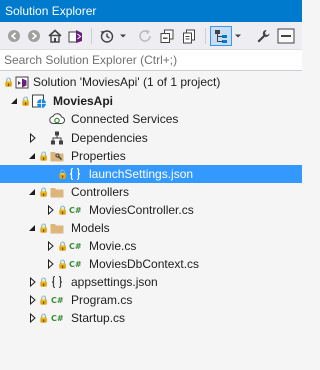 The image size is (320, 370). I want to click on tree-item-connected-services: Connected Services, so click(151, 119).